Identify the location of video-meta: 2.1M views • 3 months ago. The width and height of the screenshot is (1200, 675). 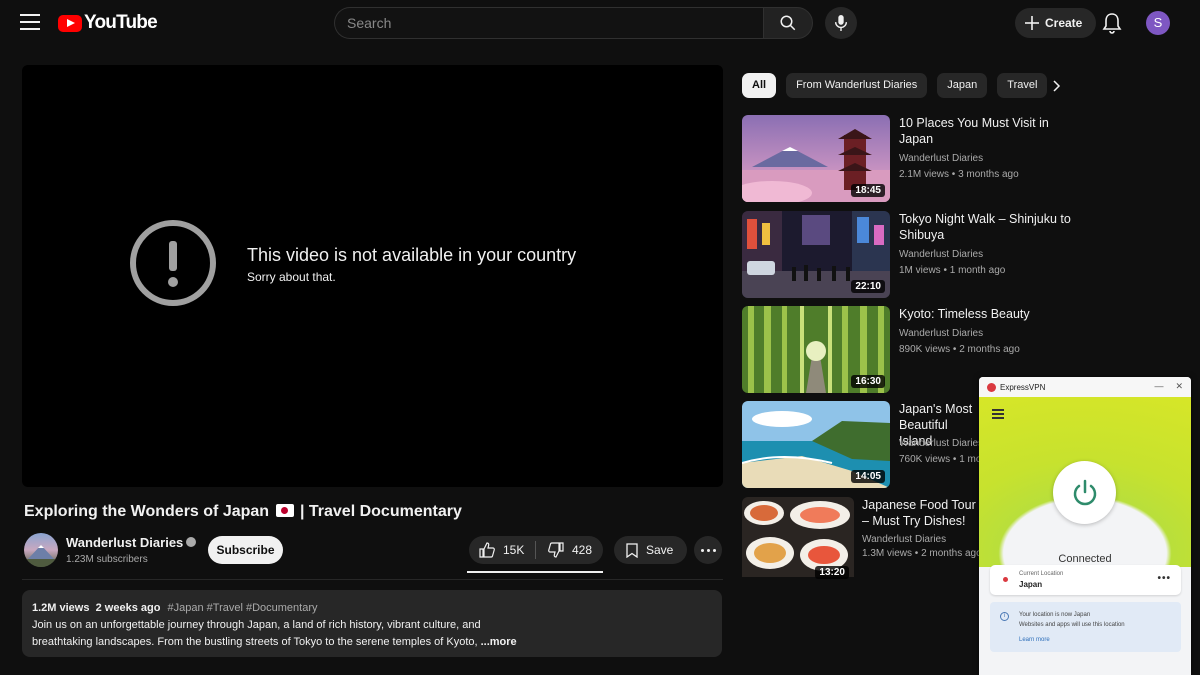
(959, 174).